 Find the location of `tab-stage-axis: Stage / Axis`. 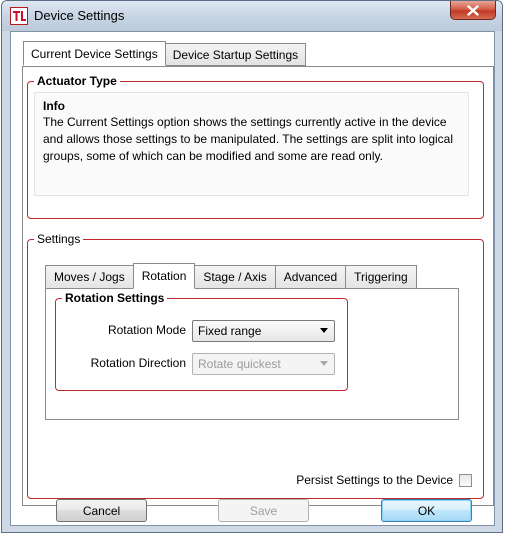

tab-stage-axis: Stage / Axis is located at coordinates (235, 277).